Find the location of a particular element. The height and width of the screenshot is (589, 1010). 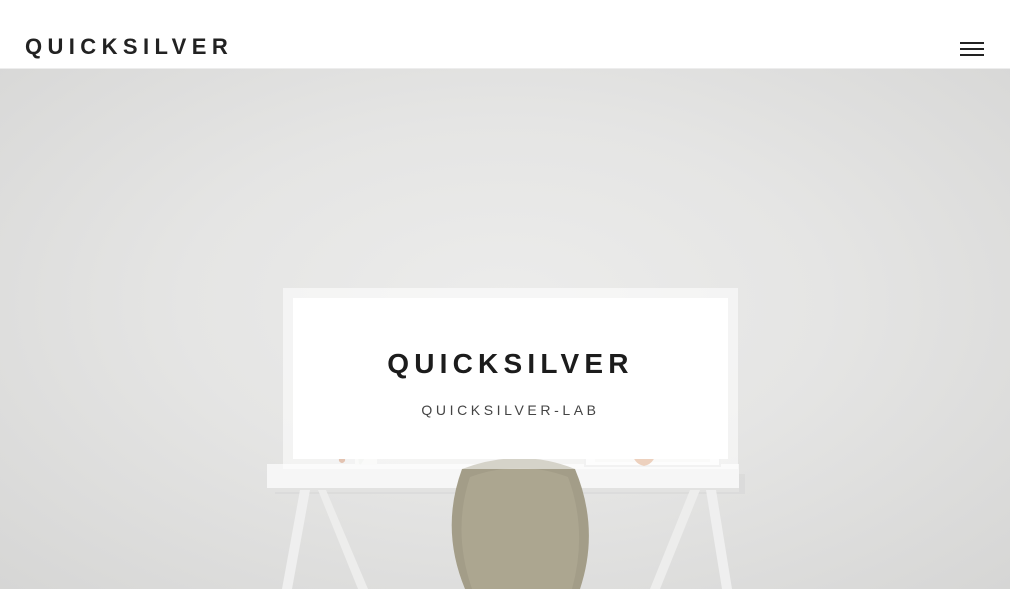

brand-logo: QUICKSILVER is located at coordinates (129, 47).